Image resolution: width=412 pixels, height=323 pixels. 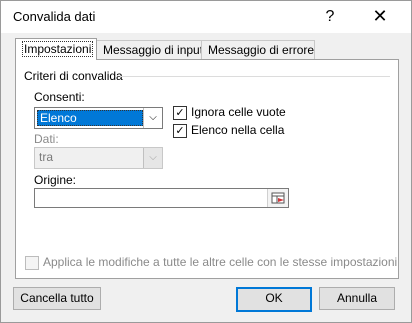 What do you see at coordinates (46, 139) in the screenshot?
I see `data-label: Dati:` at bounding box center [46, 139].